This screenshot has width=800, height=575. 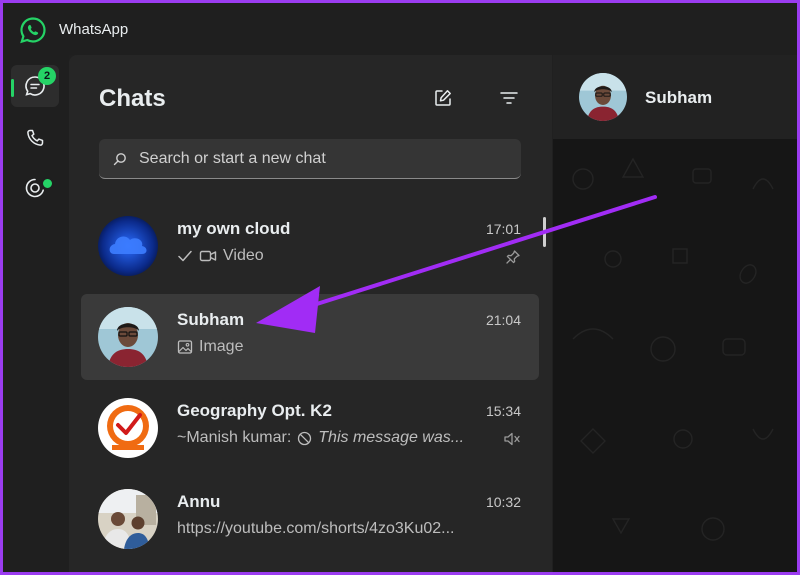 What do you see at coordinates (305, 438) in the screenshot?
I see `blocked-icon` at bounding box center [305, 438].